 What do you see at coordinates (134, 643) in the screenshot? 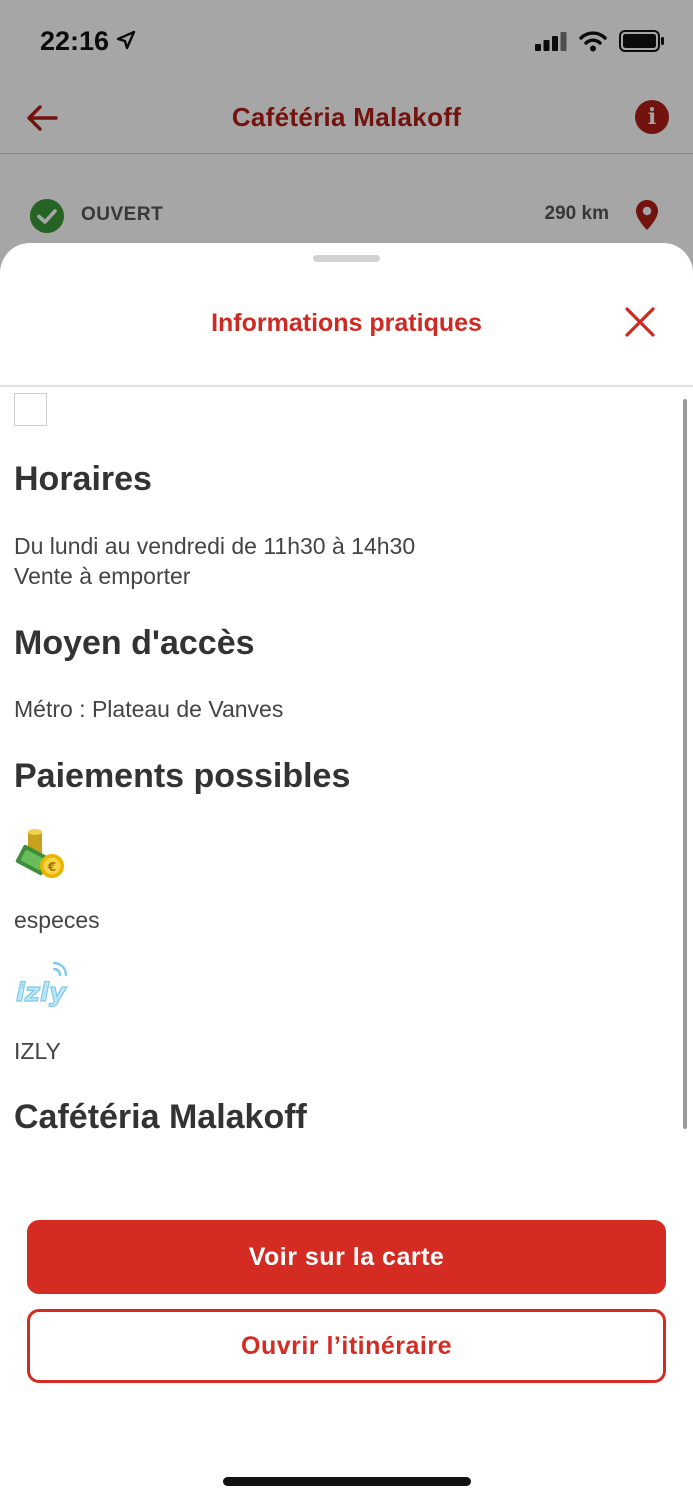
I see `section-heading-acces: Moyen d'accès` at bounding box center [134, 643].